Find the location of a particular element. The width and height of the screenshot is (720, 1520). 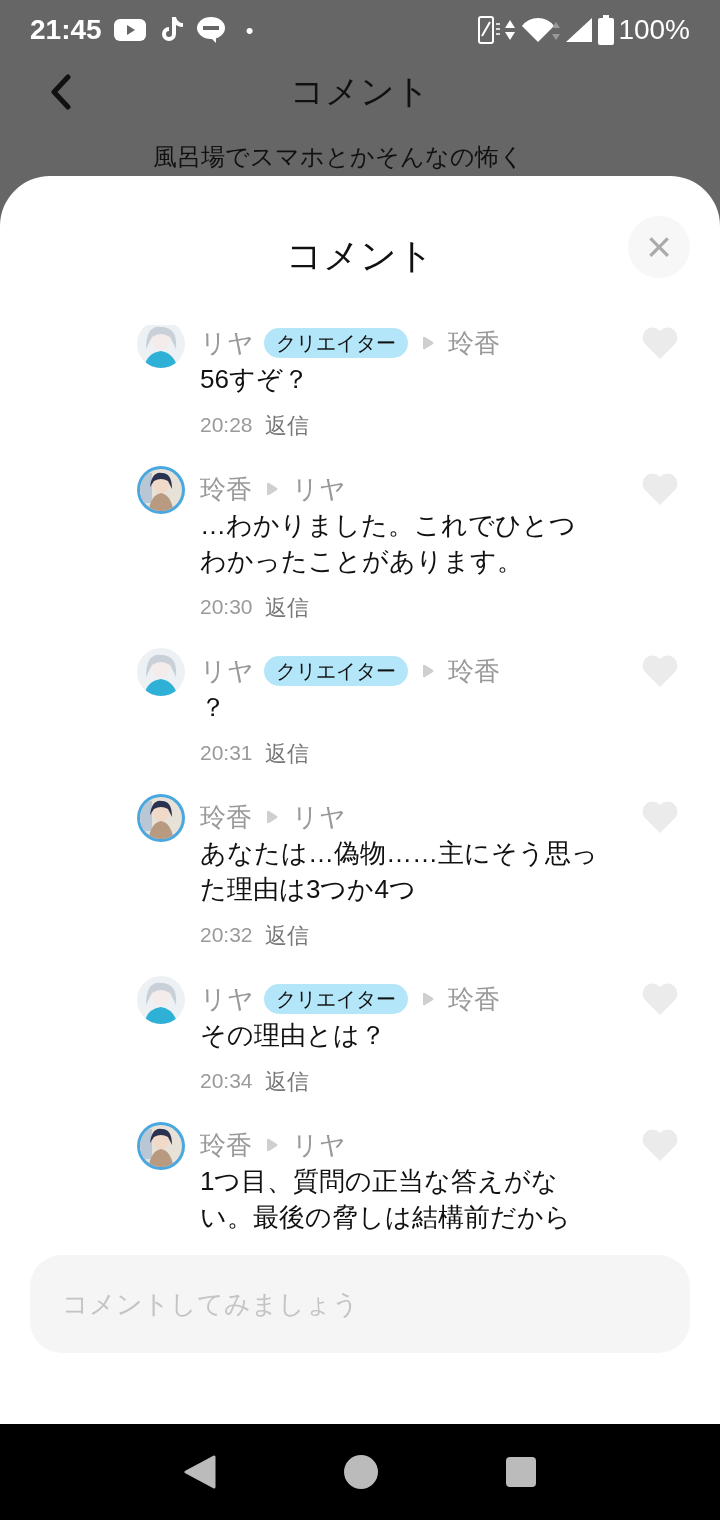

wifi-icon is located at coordinates (540, 30).